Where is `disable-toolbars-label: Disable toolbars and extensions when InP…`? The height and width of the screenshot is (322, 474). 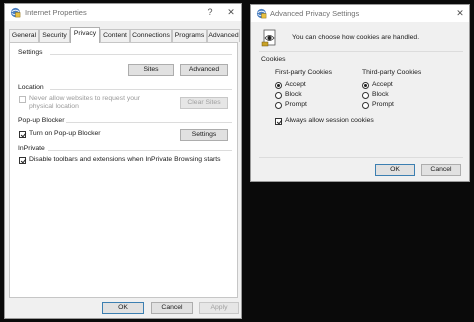 disable-toolbars-label: Disable toolbars and extensions when InP… is located at coordinates (125, 159).